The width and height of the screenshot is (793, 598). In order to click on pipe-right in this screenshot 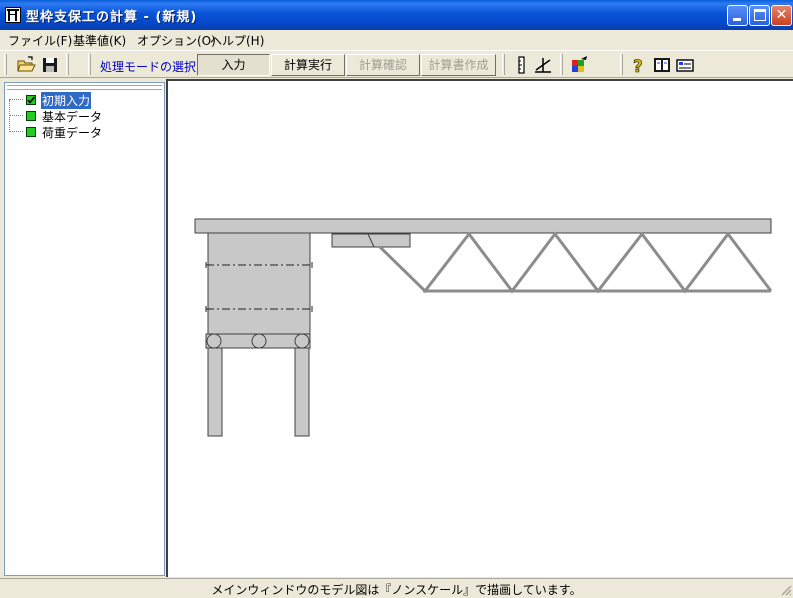, I will do `click(302, 341)`.